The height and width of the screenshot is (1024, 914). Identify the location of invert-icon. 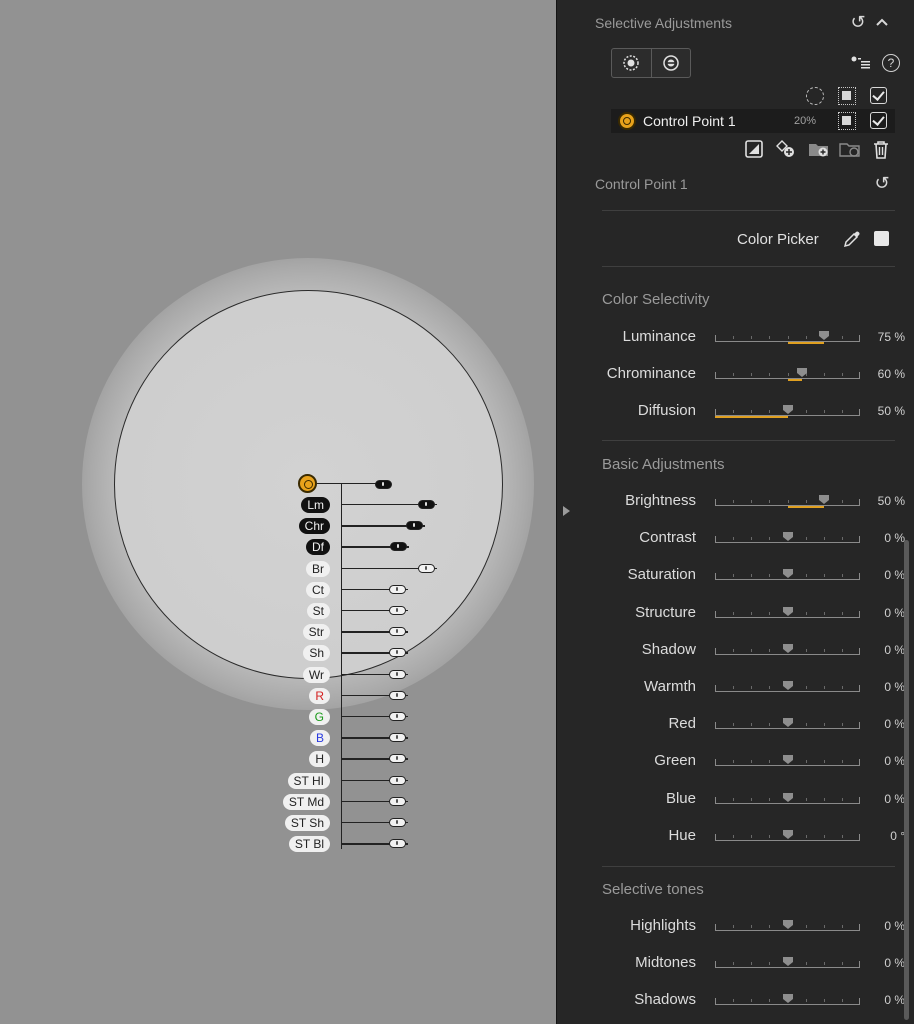
(754, 149).